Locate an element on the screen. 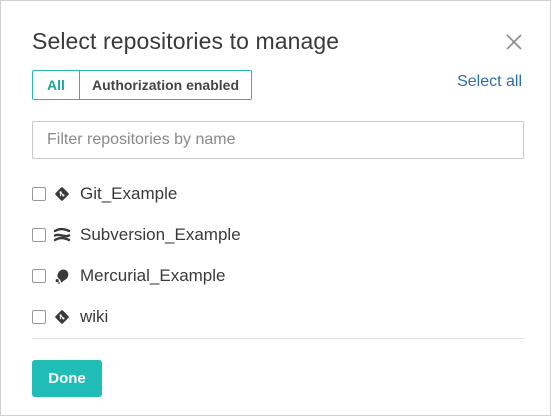 This screenshot has height=416, width=551. repository-name: Mercurial_Example is located at coordinates (153, 275).